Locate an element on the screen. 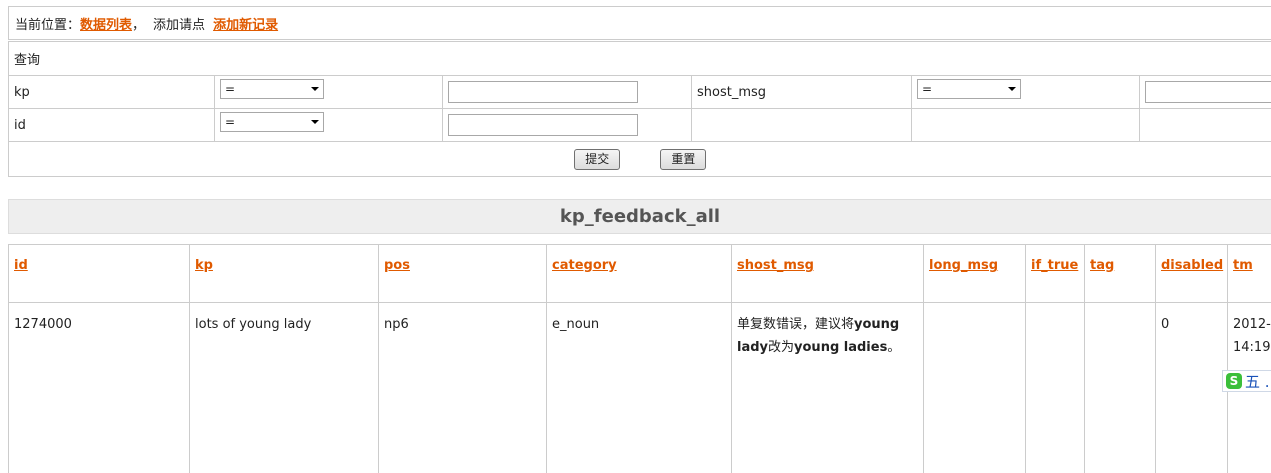 This screenshot has height=473, width=1271. query-field-label: id is located at coordinates (111, 125).